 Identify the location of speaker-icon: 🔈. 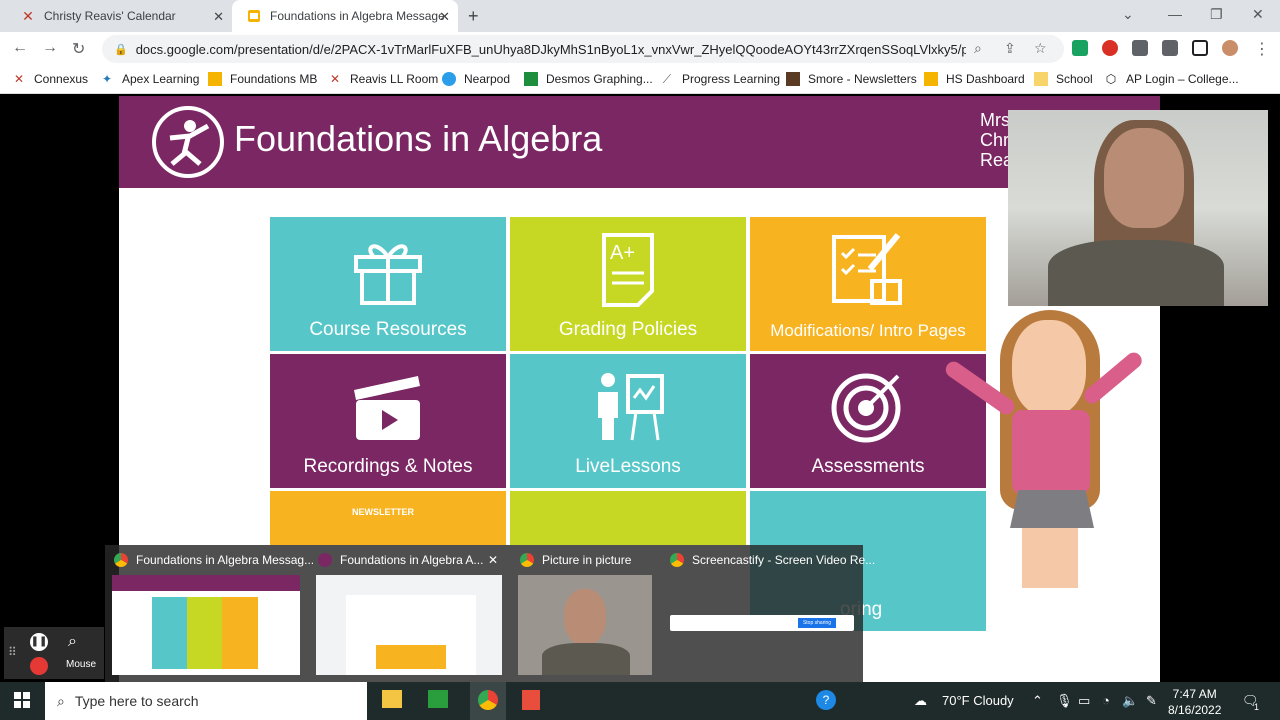
(1130, 701).